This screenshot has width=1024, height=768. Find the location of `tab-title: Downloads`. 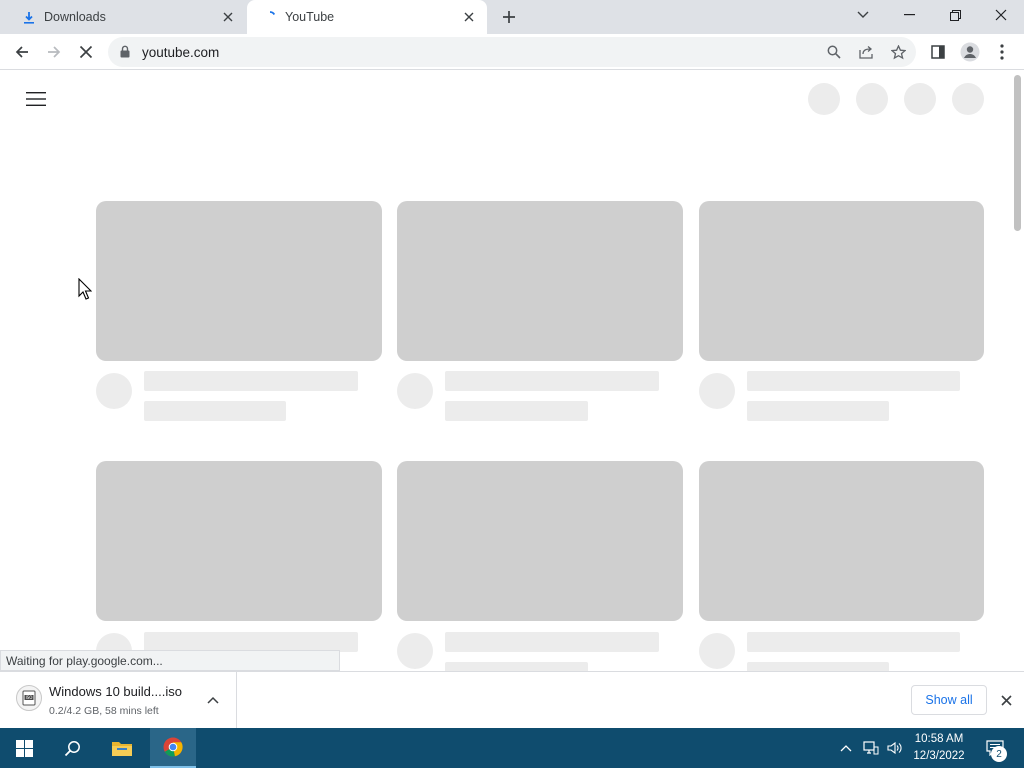

tab-title: Downloads is located at coordinates (75, 17).